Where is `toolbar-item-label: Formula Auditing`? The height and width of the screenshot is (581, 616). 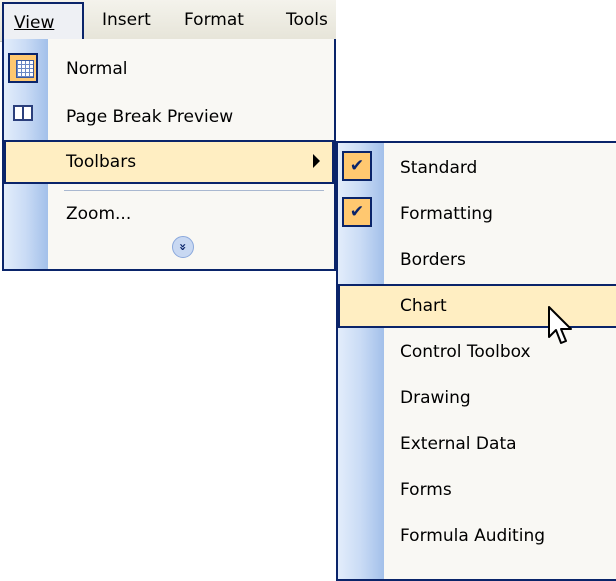
toolbar-item-label: Formula Auditing is located at coordinates (473, 536).